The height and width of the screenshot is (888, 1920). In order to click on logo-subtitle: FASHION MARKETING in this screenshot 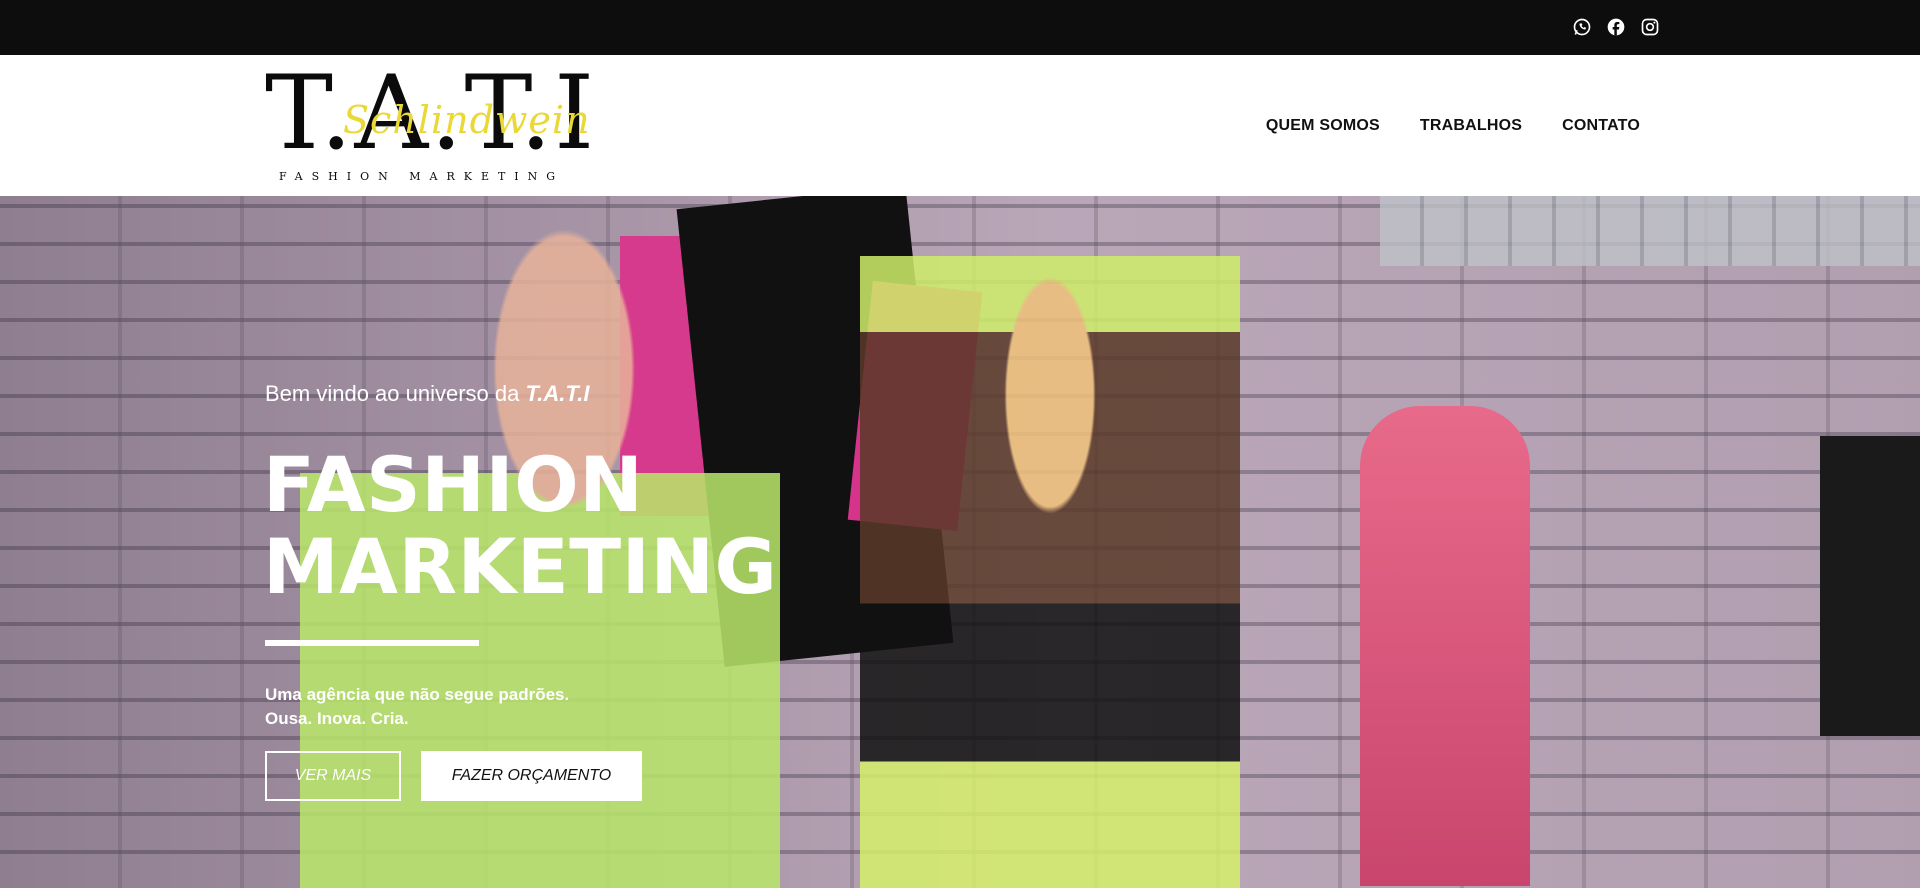, I will do `click(422, 176)`.